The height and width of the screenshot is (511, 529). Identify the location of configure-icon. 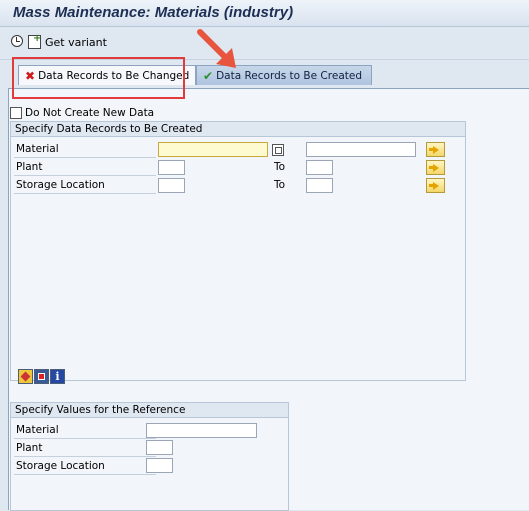
(25, 376).